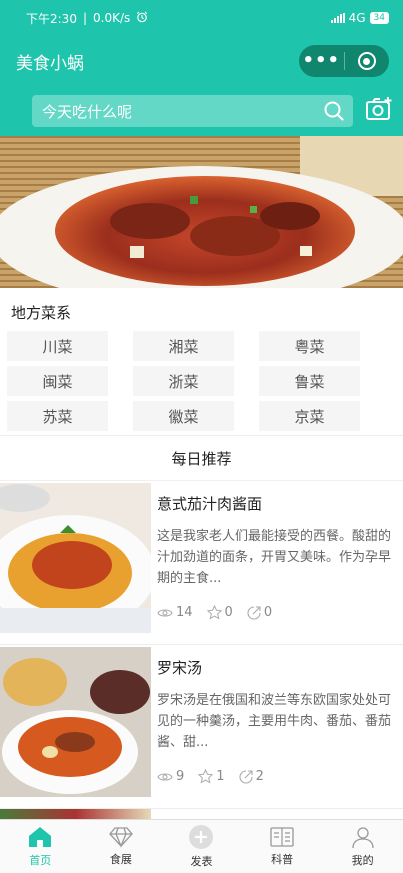 The height and width of the screenshot is (873, 403). I want to click on share-button: 0, so click(259, 612).